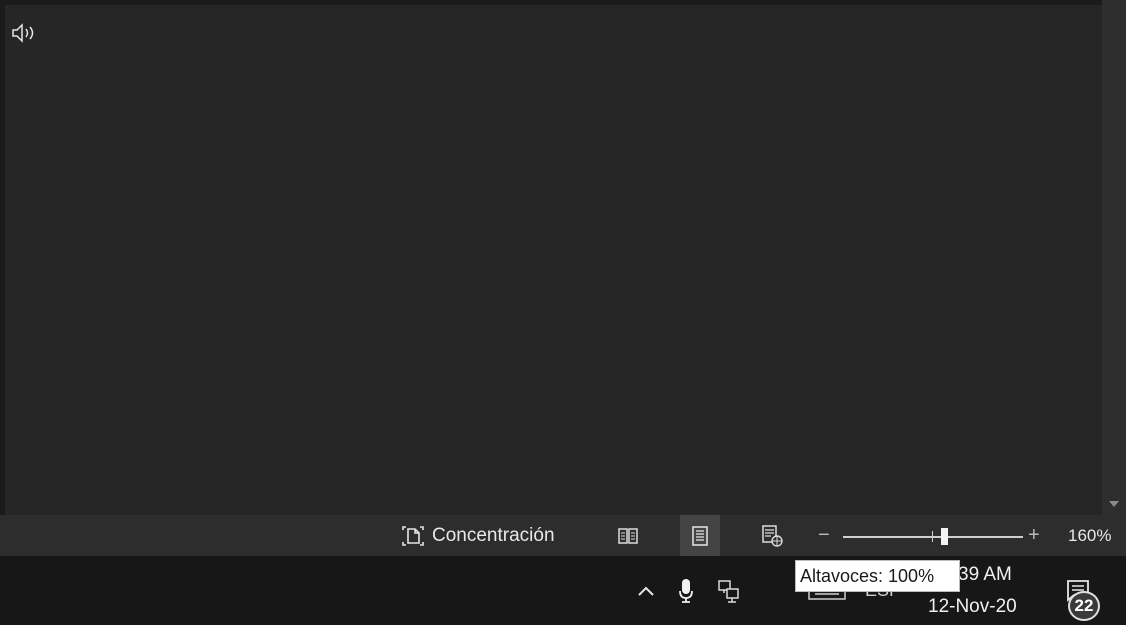  I want to click on focus-icon, so click(413, 535).